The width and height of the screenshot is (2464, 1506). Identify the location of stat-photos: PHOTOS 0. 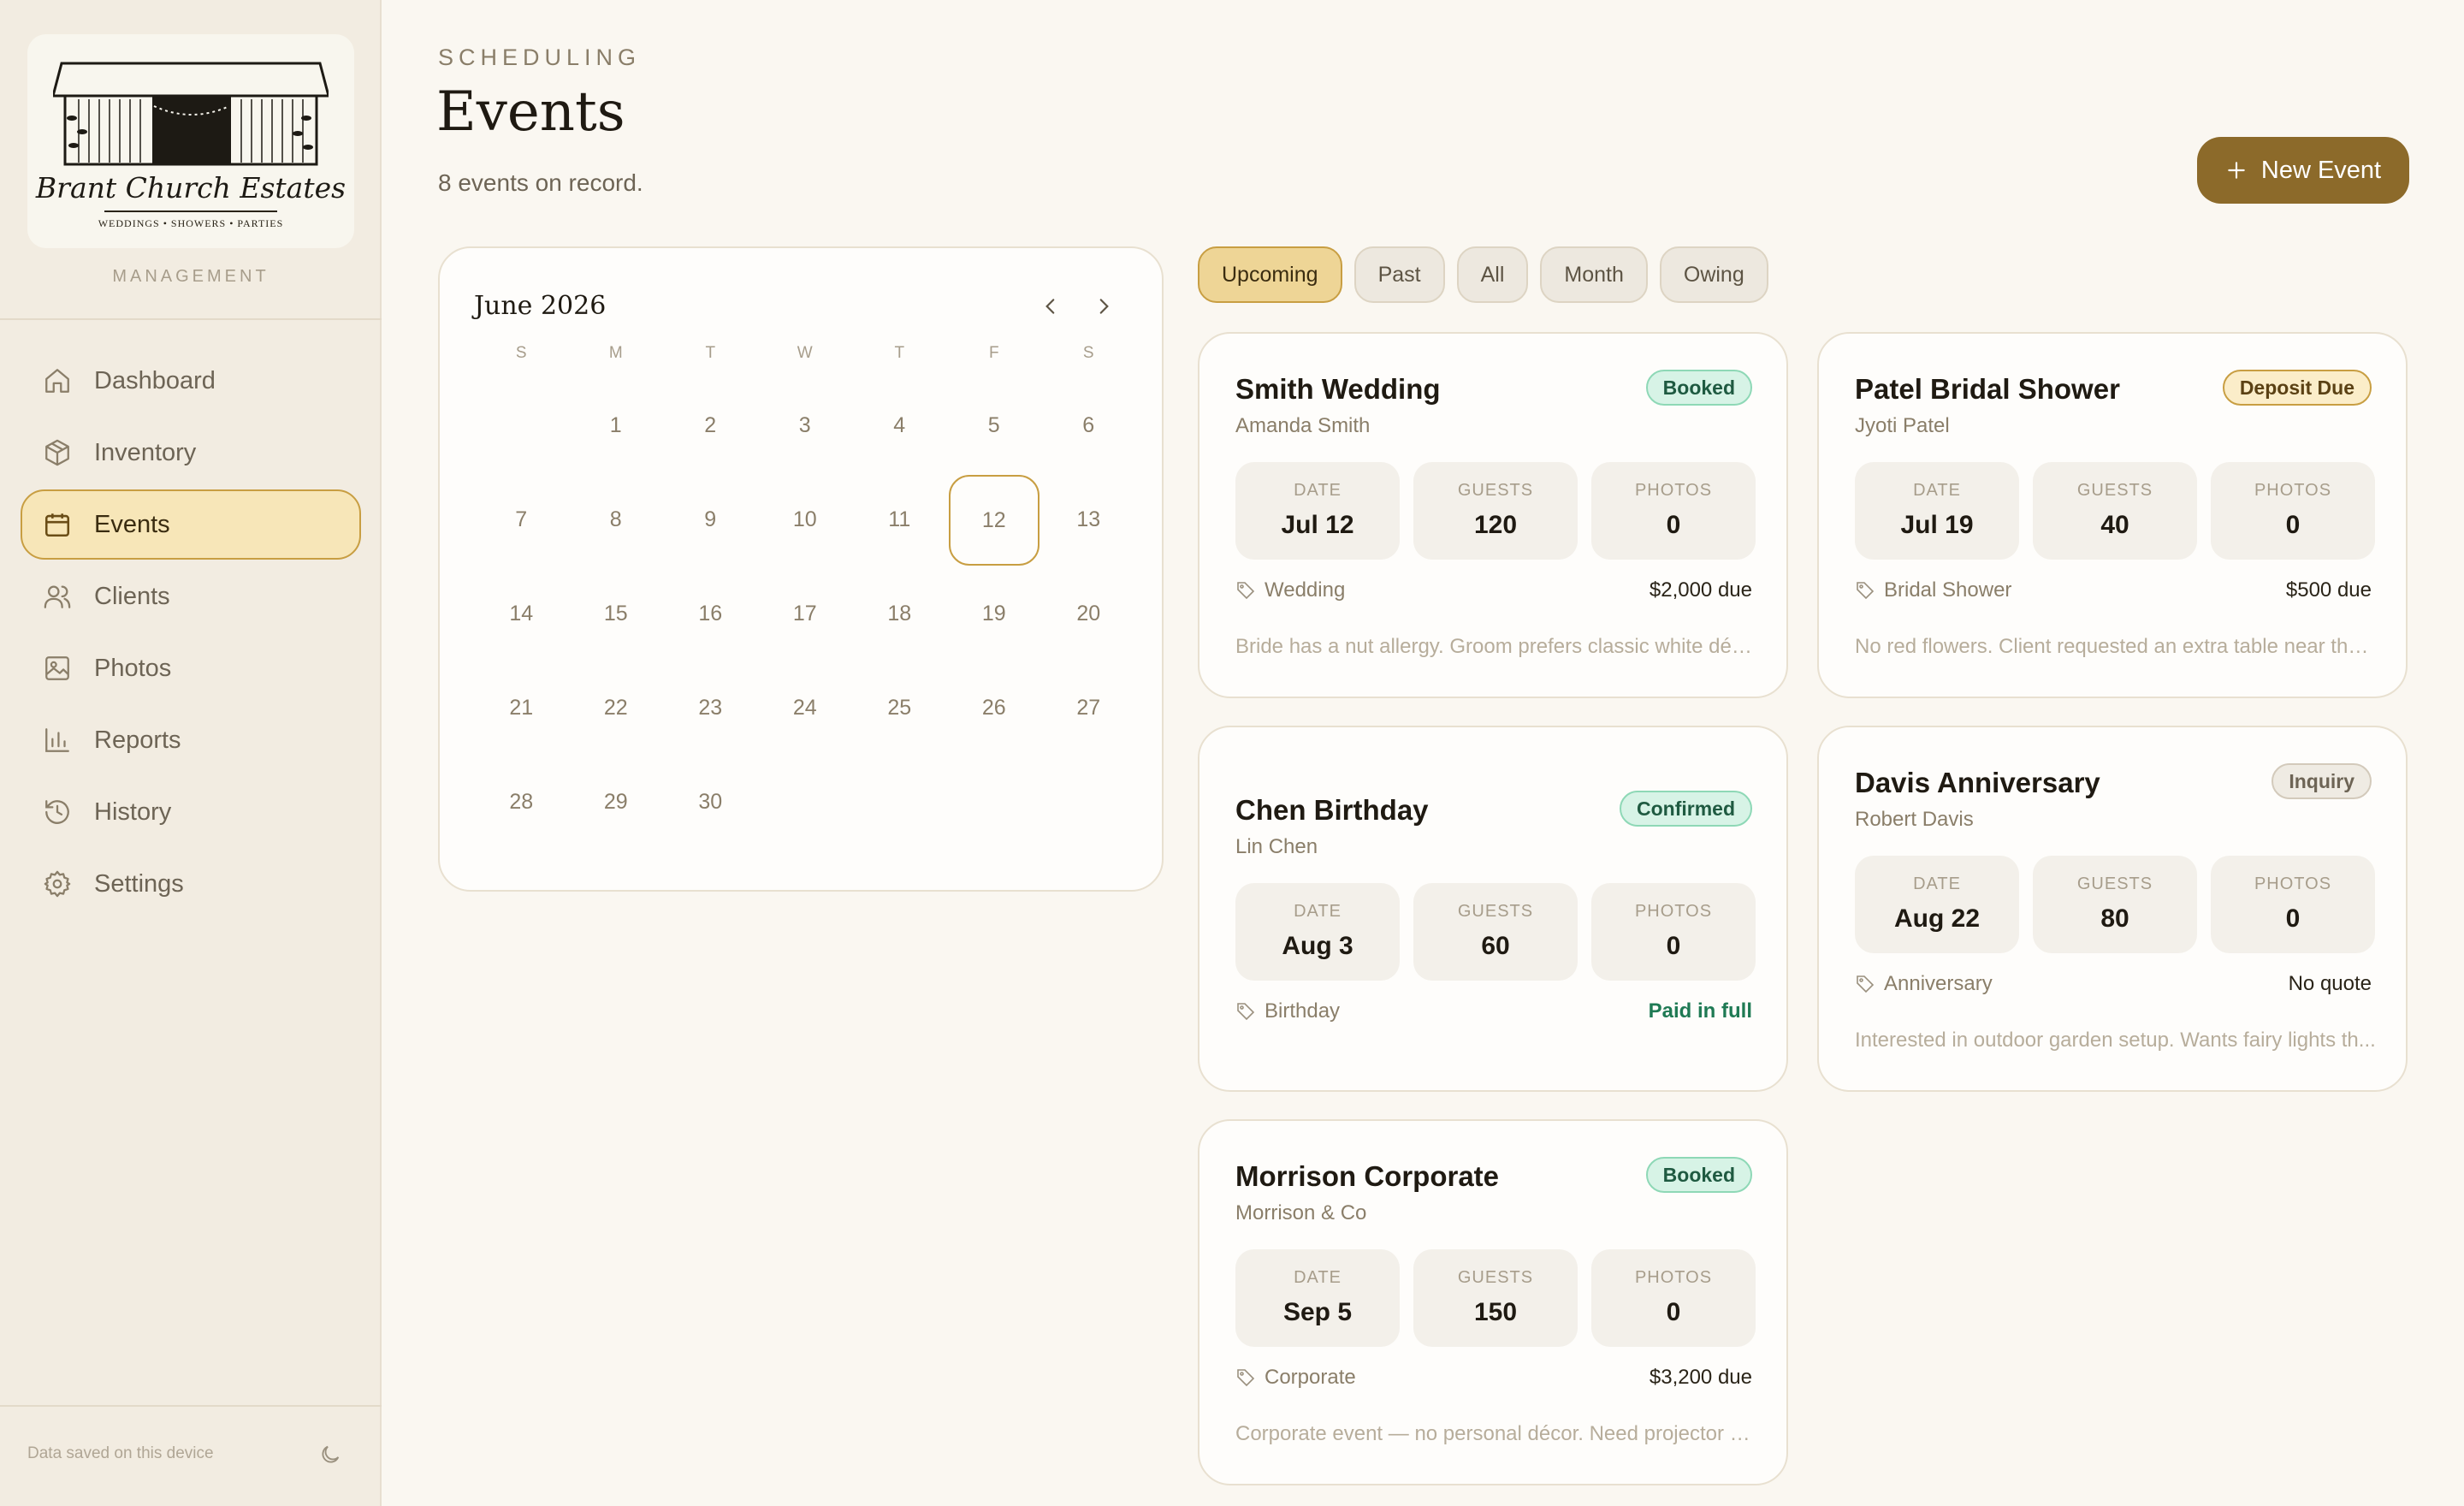
(1673, 1298).